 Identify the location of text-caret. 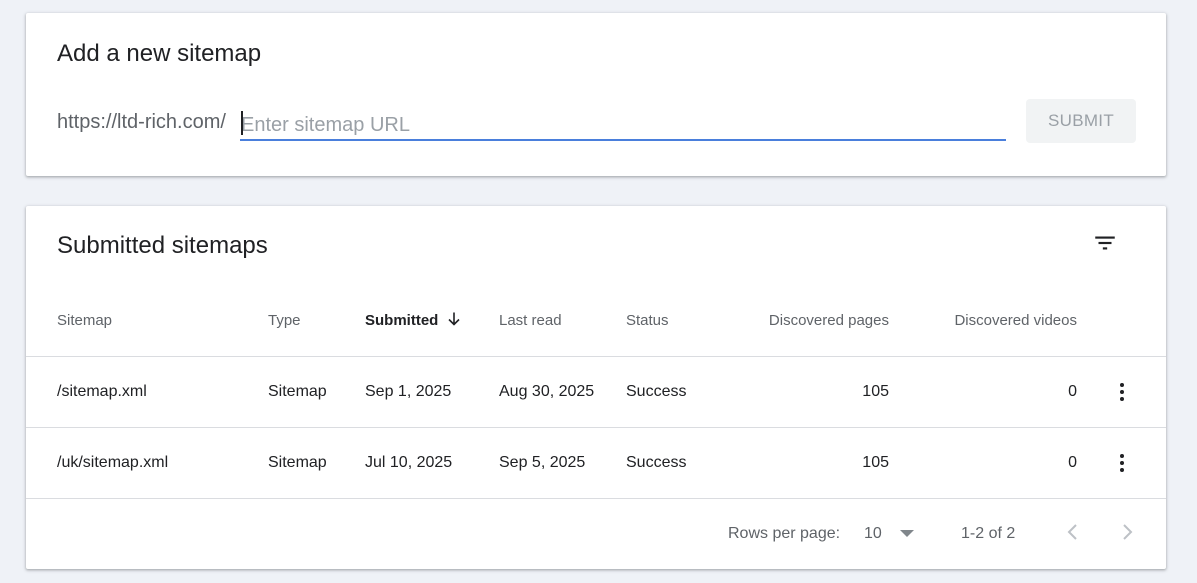
(242, 123).